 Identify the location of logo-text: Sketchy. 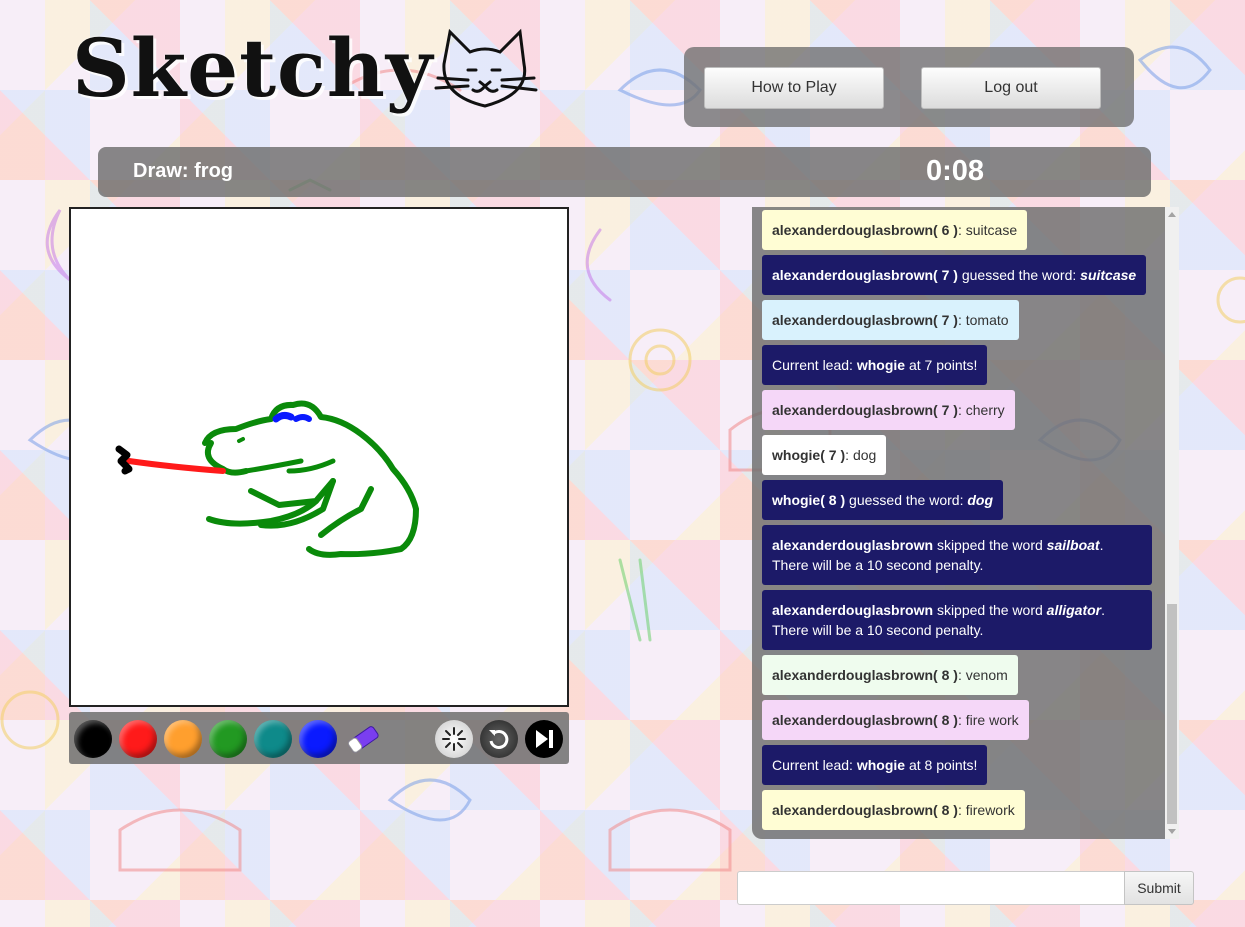
(253, 68).